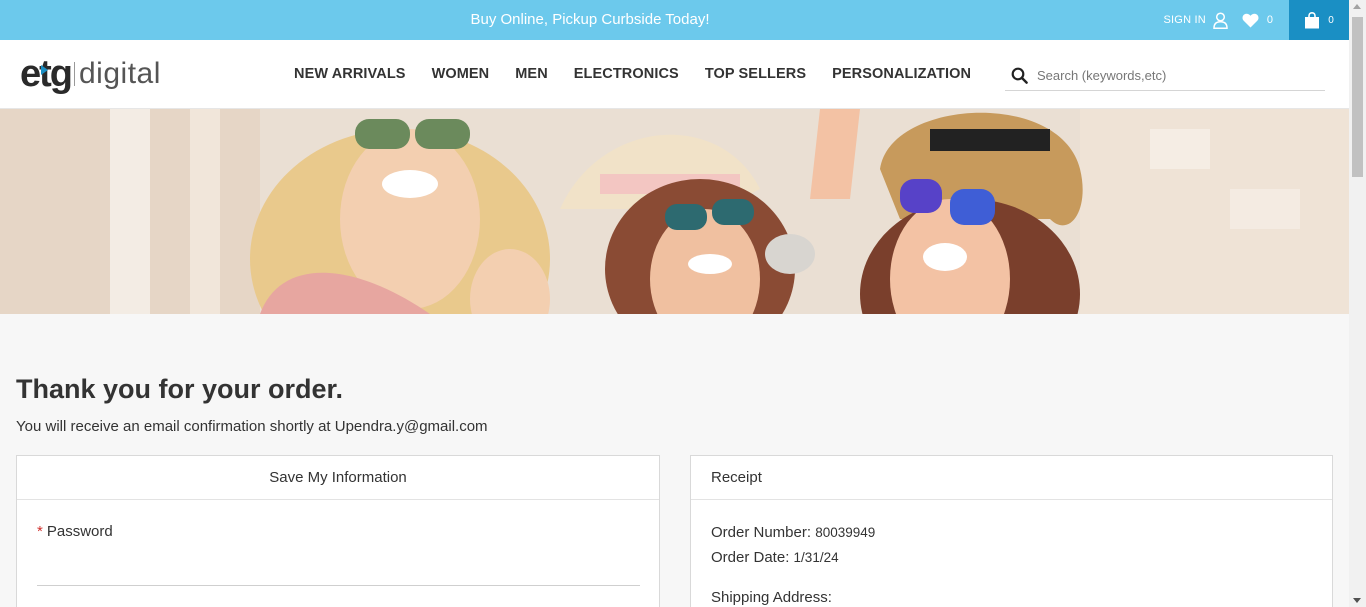 This screenshot has height=607, width=1366. Describe the element at coordinates (79, 531) in the screenshot. I see `password-label-text: Password` at that location.